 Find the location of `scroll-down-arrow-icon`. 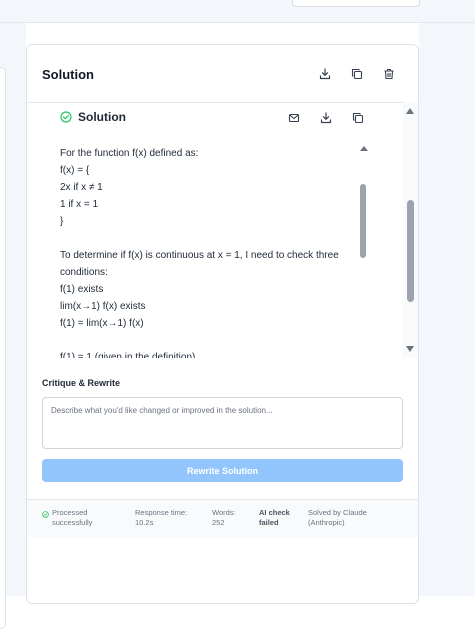

scroll-down-arrow-icon is located at coordinates (410, 349).